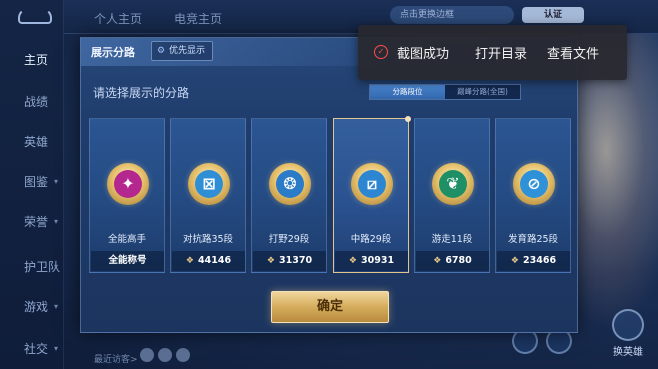  Describe the element at coordinates (36, 182) in the screenshot. I see `sidebar-item-label: 图鉴` at that location.